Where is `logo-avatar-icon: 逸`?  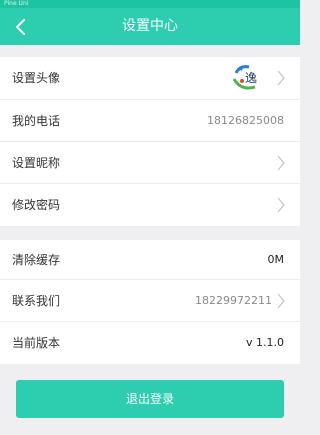
logo-avatar-icon: 逸 is located at coordinates (247, 77).